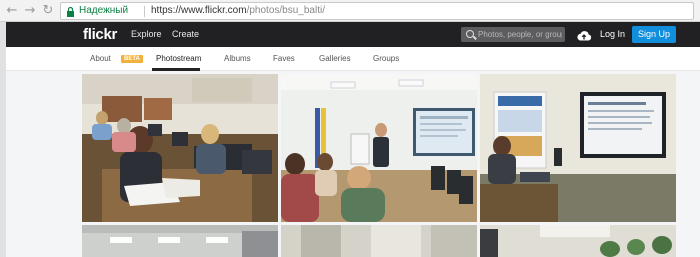 The width and height of the screenshot is (700, 257). Describe the element at coordinates (178, 58) in the screenshot. I see `subnav-photostream: Photostream` at that location.